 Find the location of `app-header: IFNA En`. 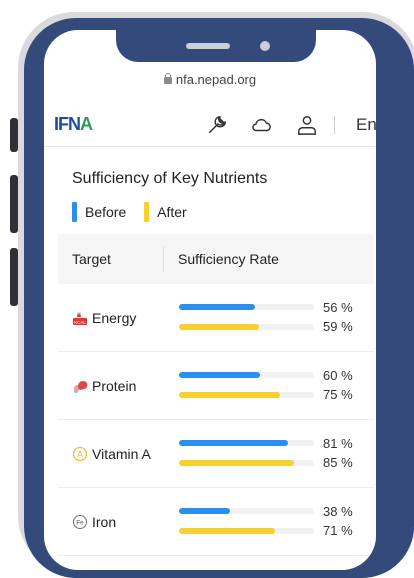

app-header: IFNA En is located at coordinates (210, 124).